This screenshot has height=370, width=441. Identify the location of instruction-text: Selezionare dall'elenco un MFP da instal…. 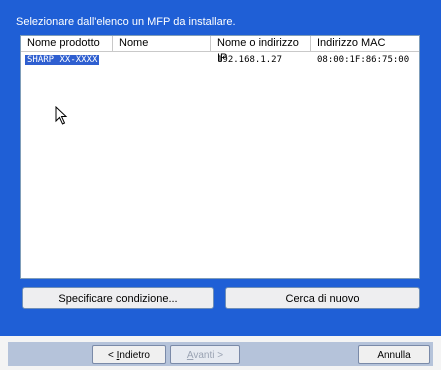
(126, 22).